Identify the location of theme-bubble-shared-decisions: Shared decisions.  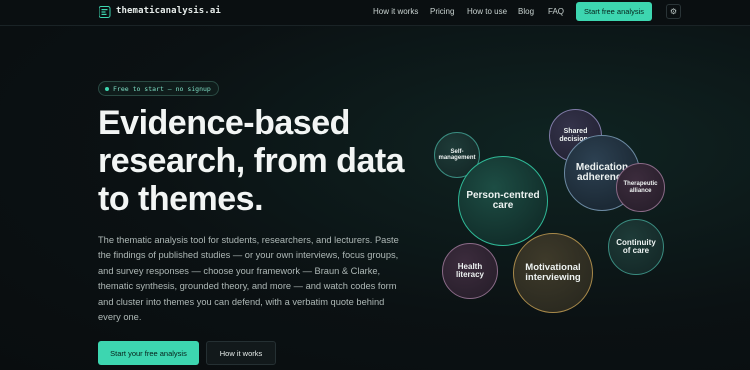
(575, 135).